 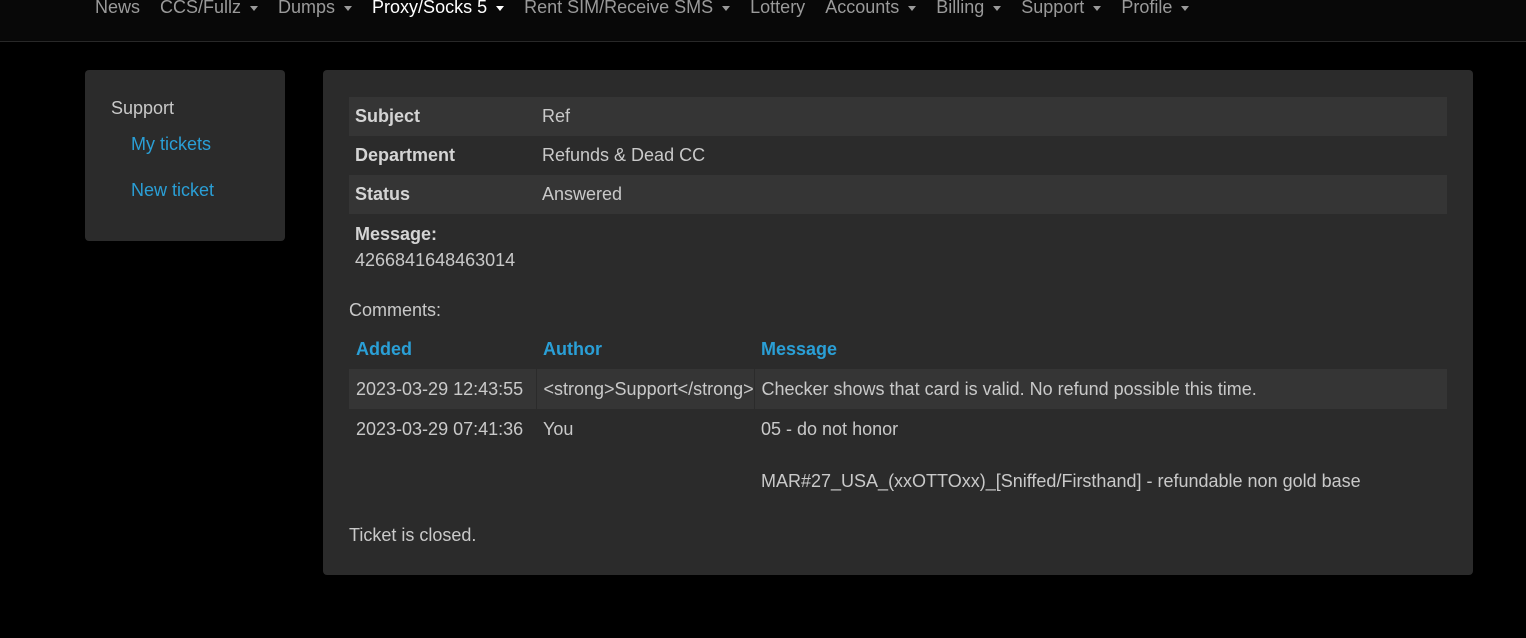 I want to click on subject-label: Subject, so click(x=442, y=116).